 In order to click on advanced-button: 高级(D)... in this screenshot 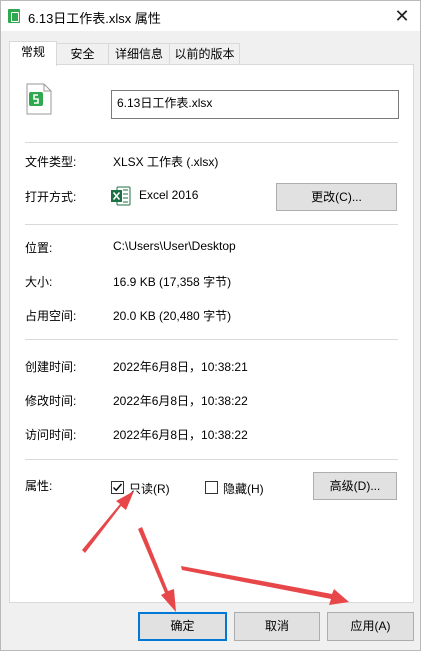, I will do `click(355, 486)`.